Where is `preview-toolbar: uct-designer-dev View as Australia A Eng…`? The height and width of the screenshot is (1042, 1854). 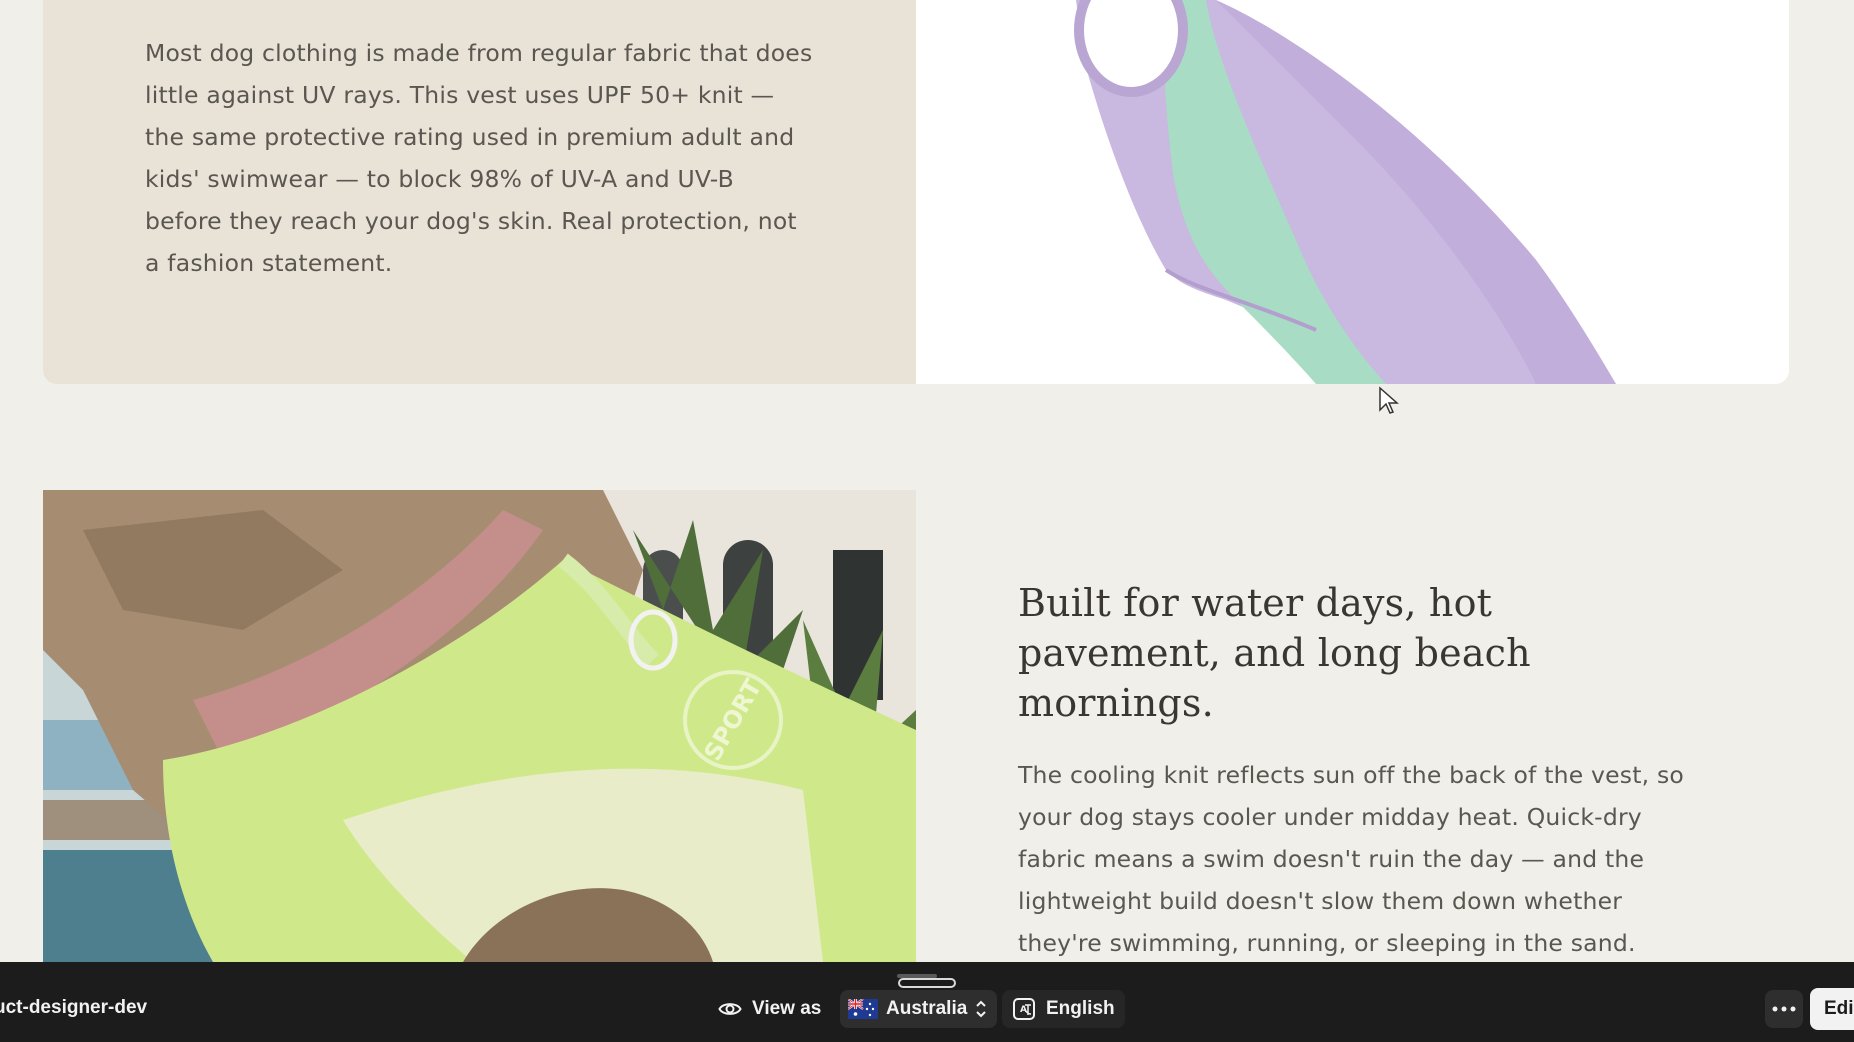 preview-toolbar: uct-designer-dev View as Australia A Eng… is located at coordinates (927, 1002).